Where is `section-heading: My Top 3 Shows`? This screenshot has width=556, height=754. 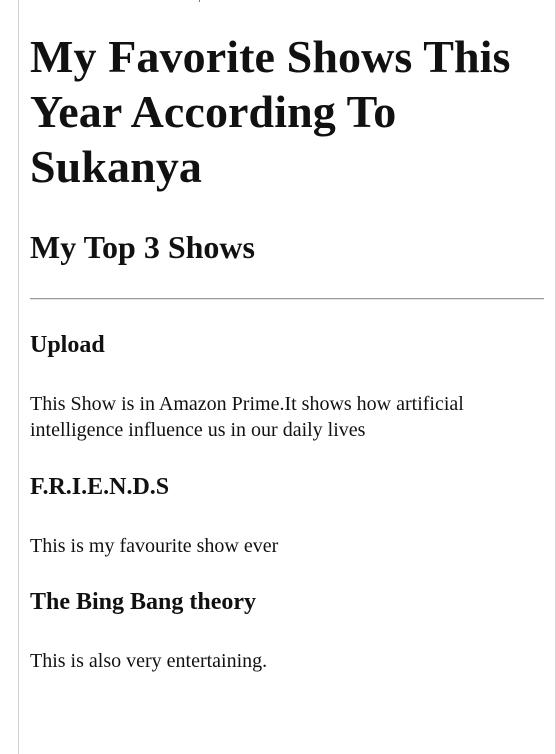
section-heading: My Top 3 Shows is located at coordinates (142, 247).